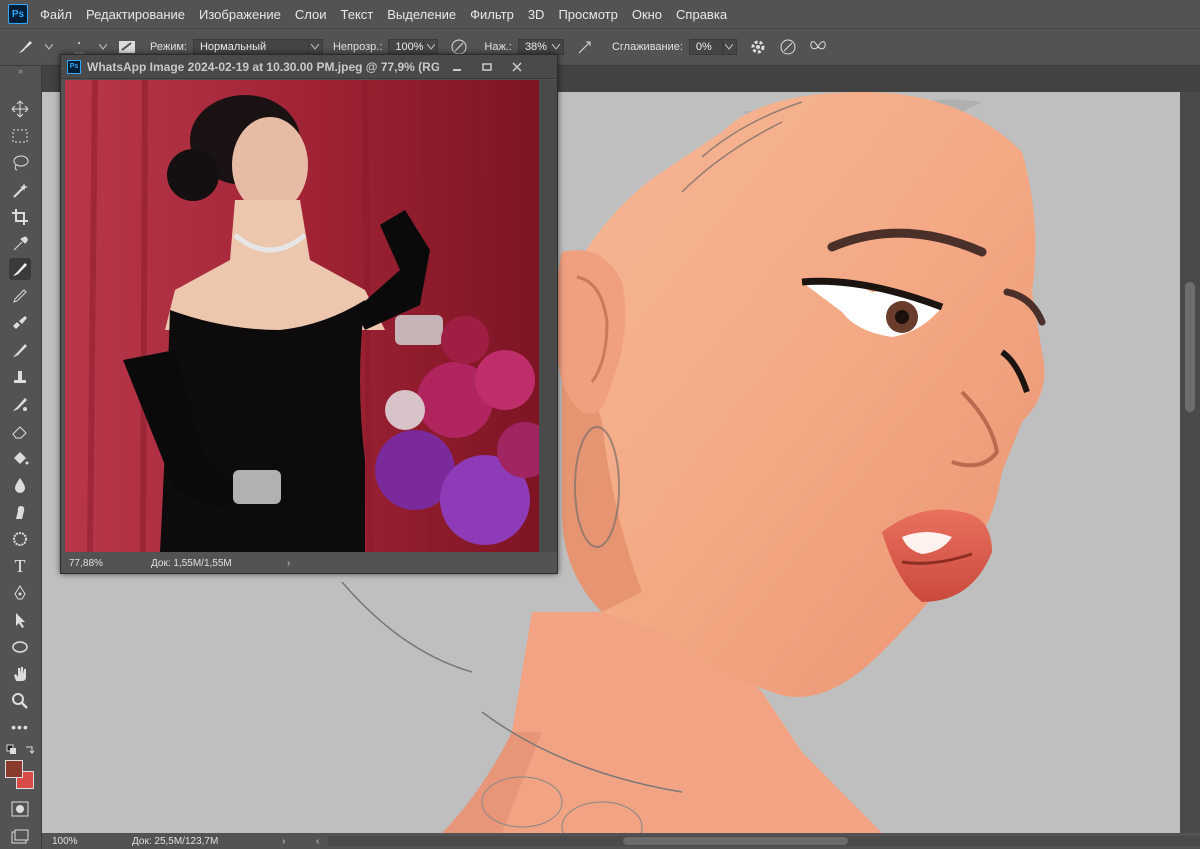 The image size is (1200, 849). What do you see at coordinates (20, 217) in the screenshot?
I see `crop-icon` at bounding box center [20, 217].